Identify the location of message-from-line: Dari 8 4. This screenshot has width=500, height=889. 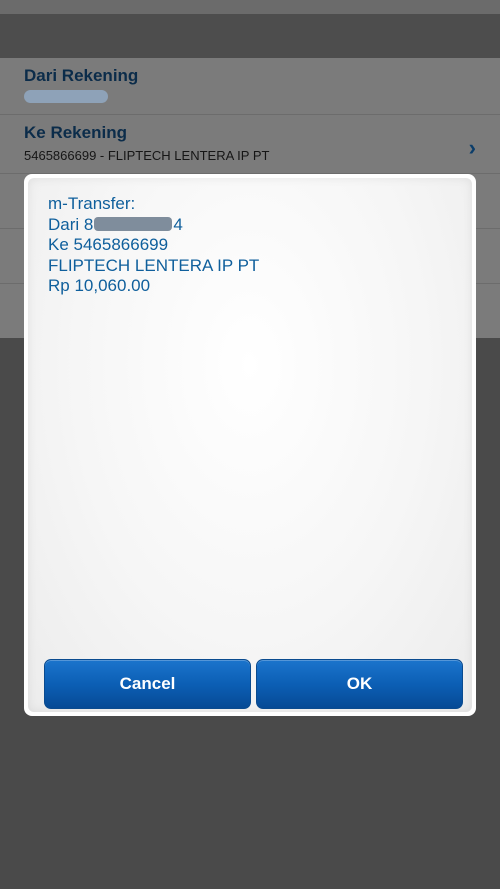
(153, 225).